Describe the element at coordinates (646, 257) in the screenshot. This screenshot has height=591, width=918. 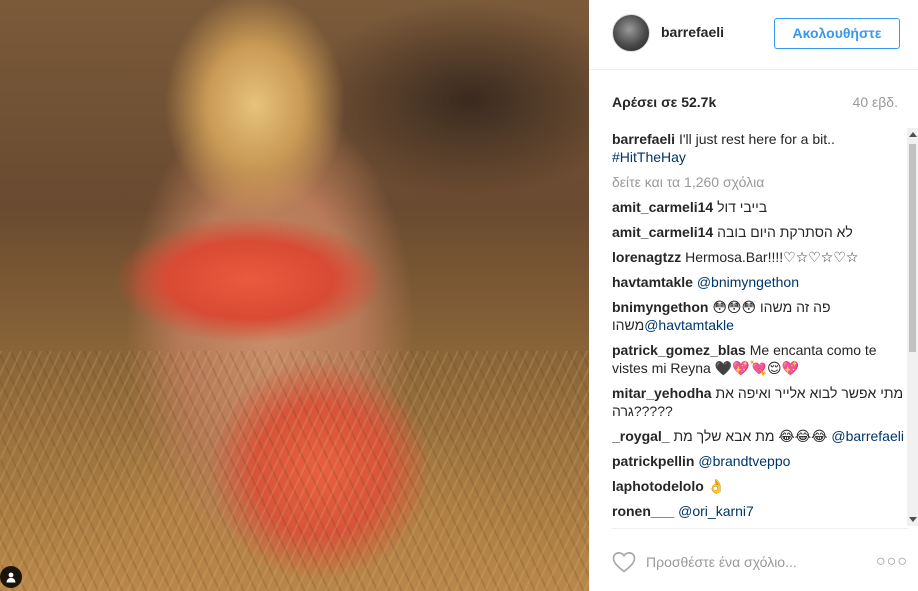
I see `comment-username: lorenagtzz` at that location.